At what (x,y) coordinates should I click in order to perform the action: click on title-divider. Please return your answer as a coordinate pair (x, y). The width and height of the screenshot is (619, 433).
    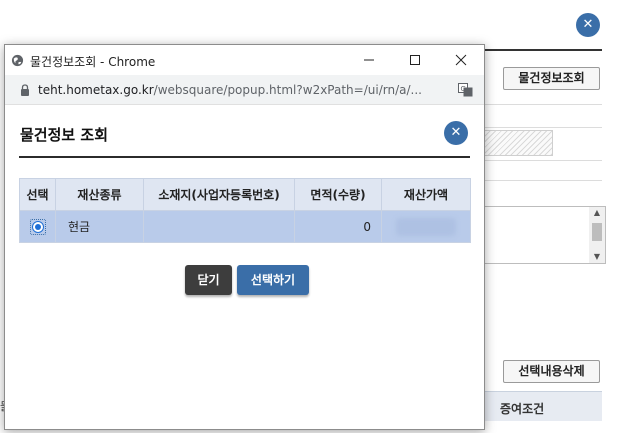
    Looking at the image, I should click on (244, 157).